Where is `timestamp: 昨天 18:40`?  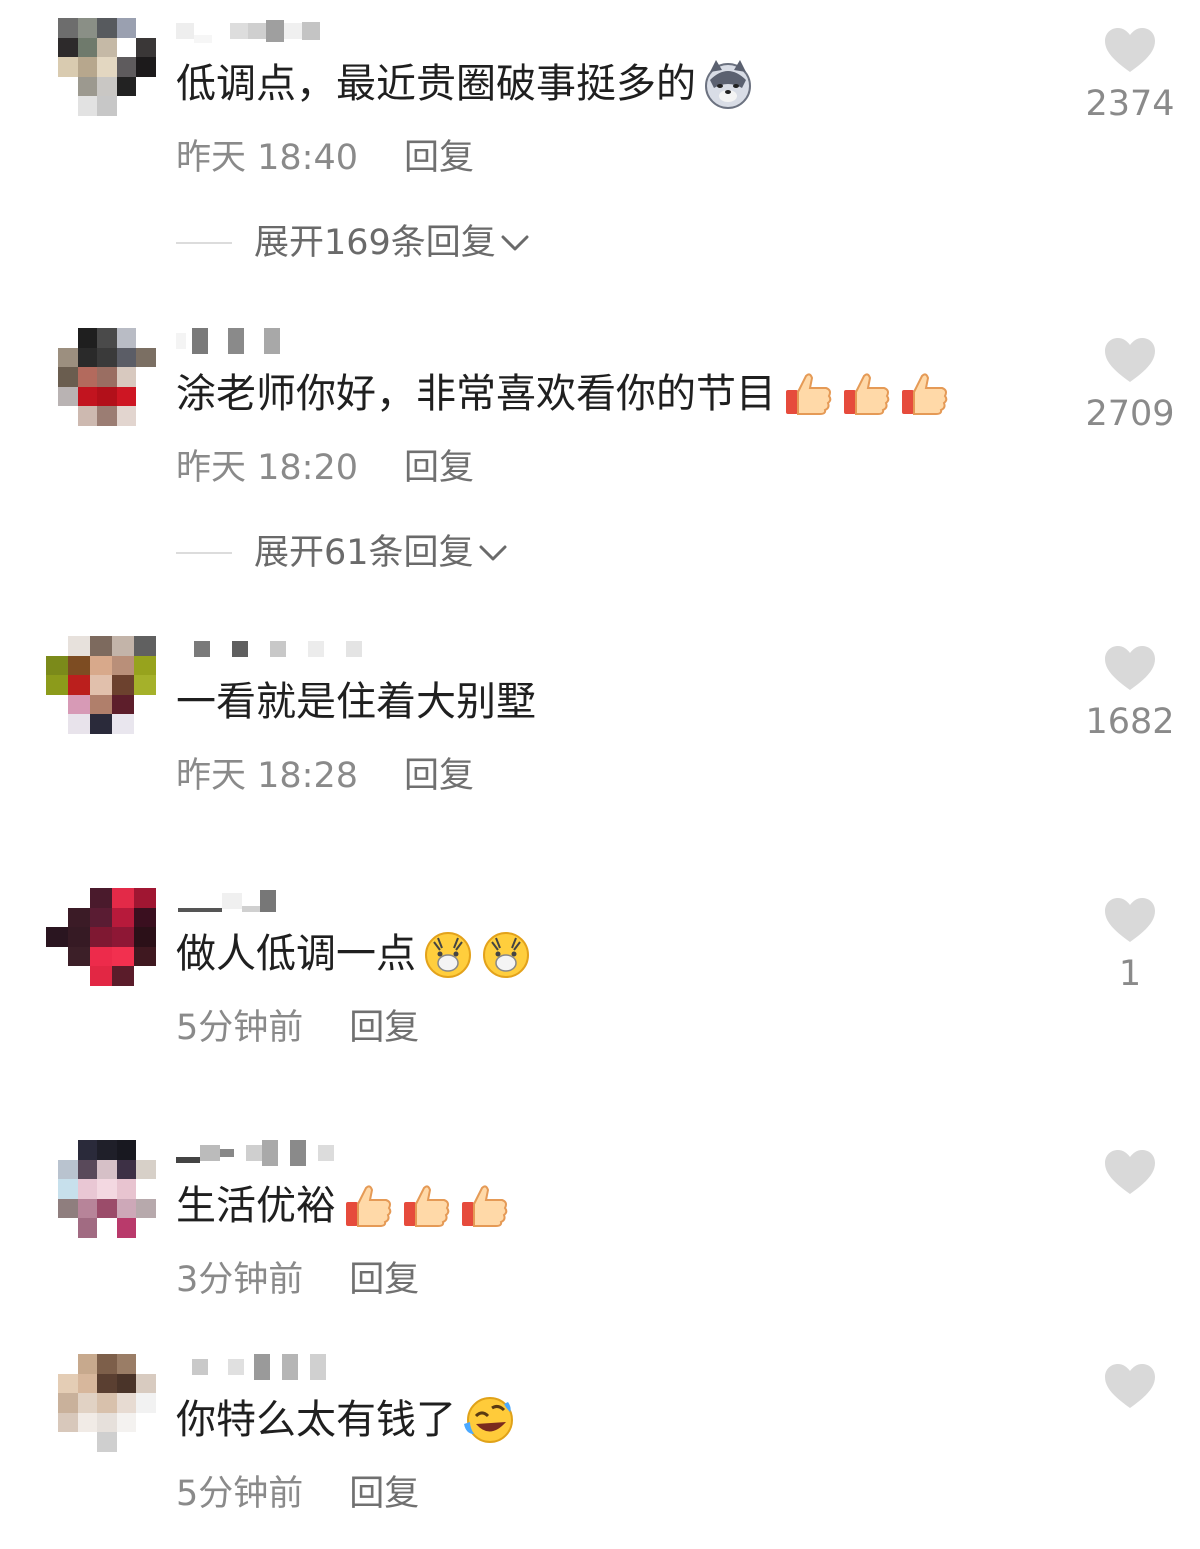 timestamp: 昨天 18:40 is located at coordinates (267, 158).